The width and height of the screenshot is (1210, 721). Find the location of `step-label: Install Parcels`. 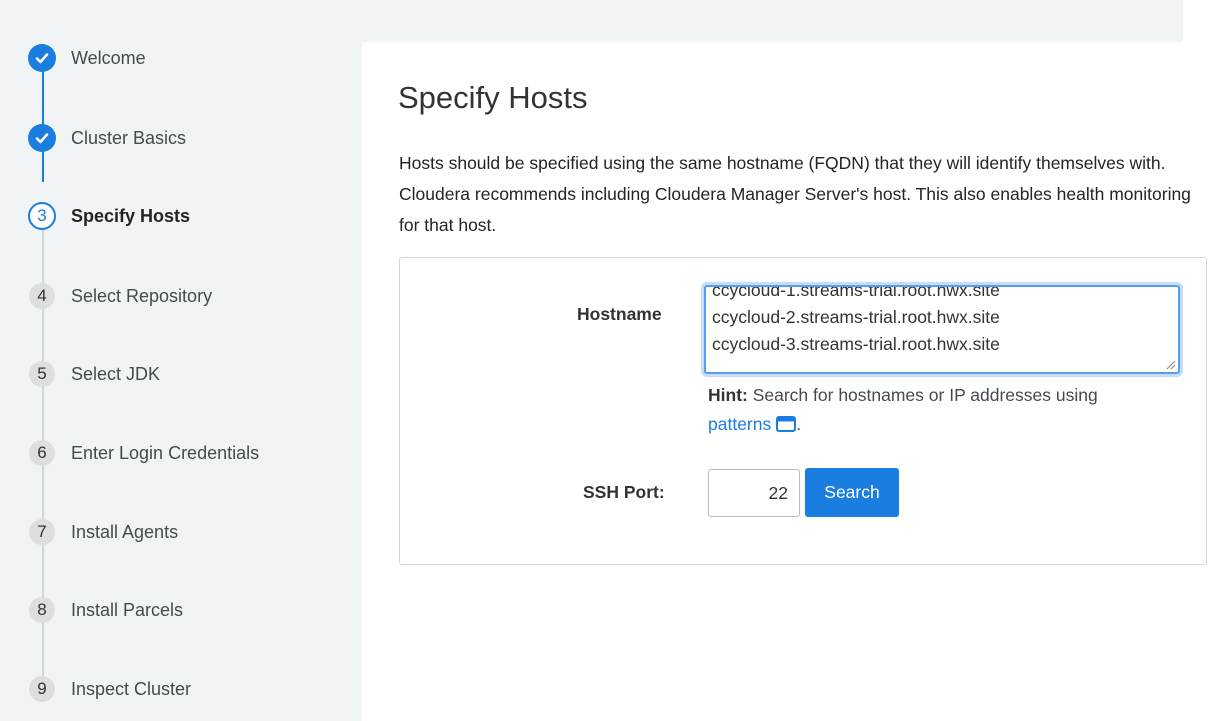

step-label: Install Parcels is located at coordinates (127, 610).